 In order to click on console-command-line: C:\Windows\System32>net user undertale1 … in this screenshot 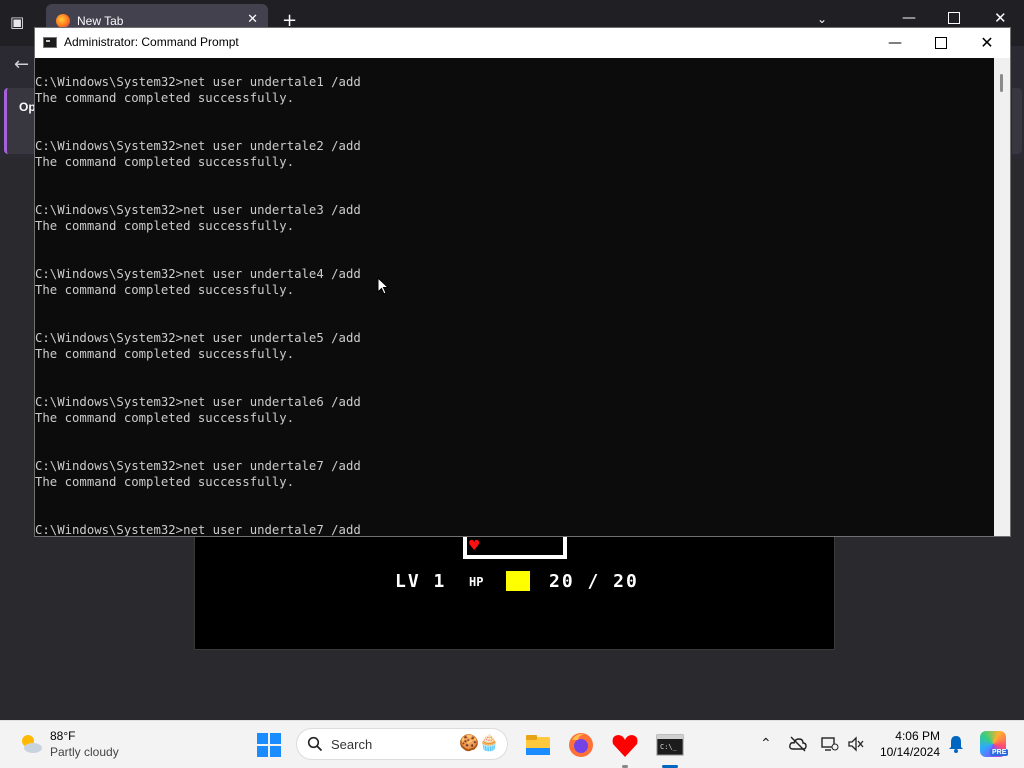, I will do `click(198, 82)`.